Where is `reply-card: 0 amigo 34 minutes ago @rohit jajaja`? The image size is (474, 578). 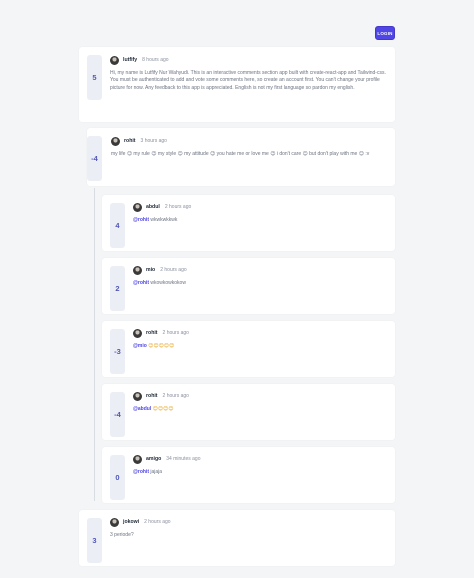
reply-card: 0 amigo 34 minutes ago @rohit jajaja is located at coordinates (248, 475).